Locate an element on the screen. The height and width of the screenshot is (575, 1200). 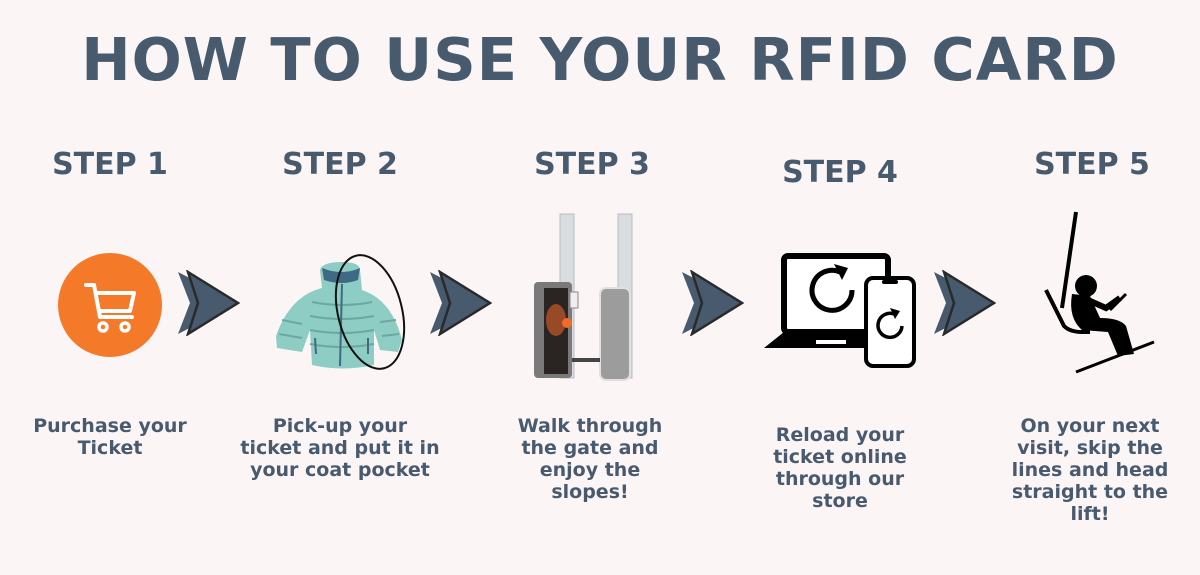
rfid-gate-icon is located at coordinates (583, 297).